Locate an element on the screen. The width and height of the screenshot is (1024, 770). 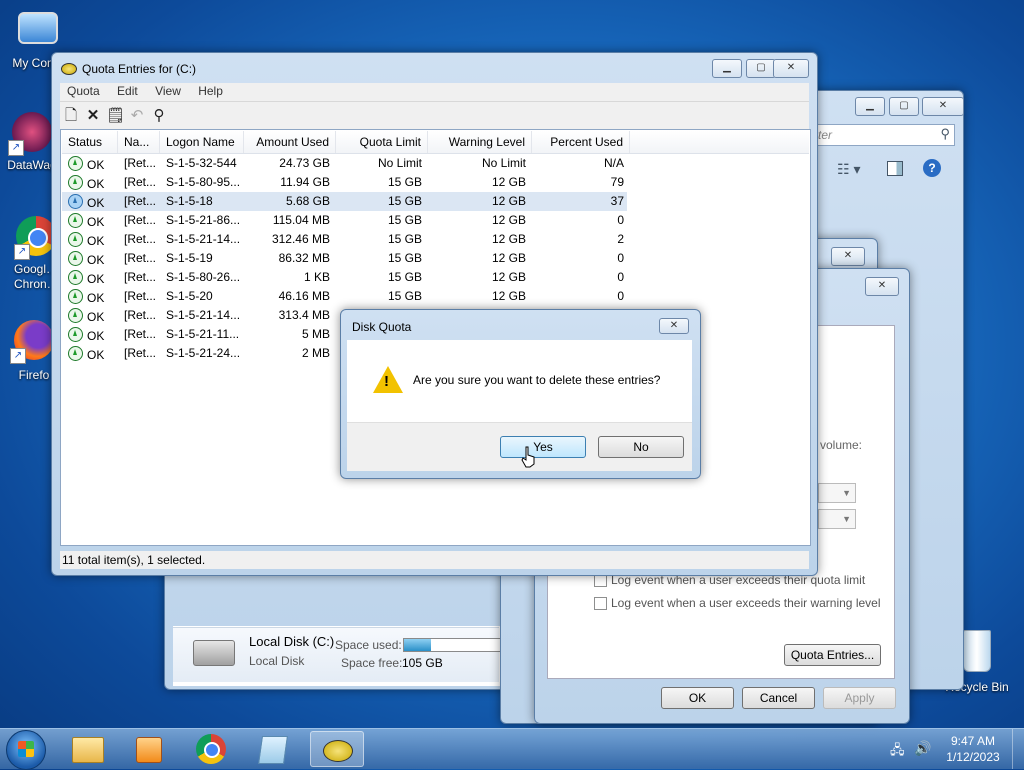
col-amount: Amount Used is located at coordinates (290, 142).